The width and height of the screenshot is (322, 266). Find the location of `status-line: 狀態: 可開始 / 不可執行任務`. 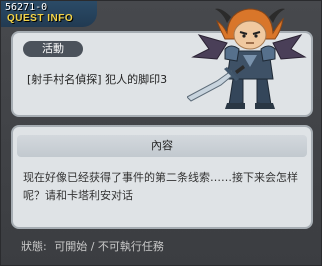

status-line: 狀態: 可開始 / 不可執行任務 is located at coordinates (92, 246).